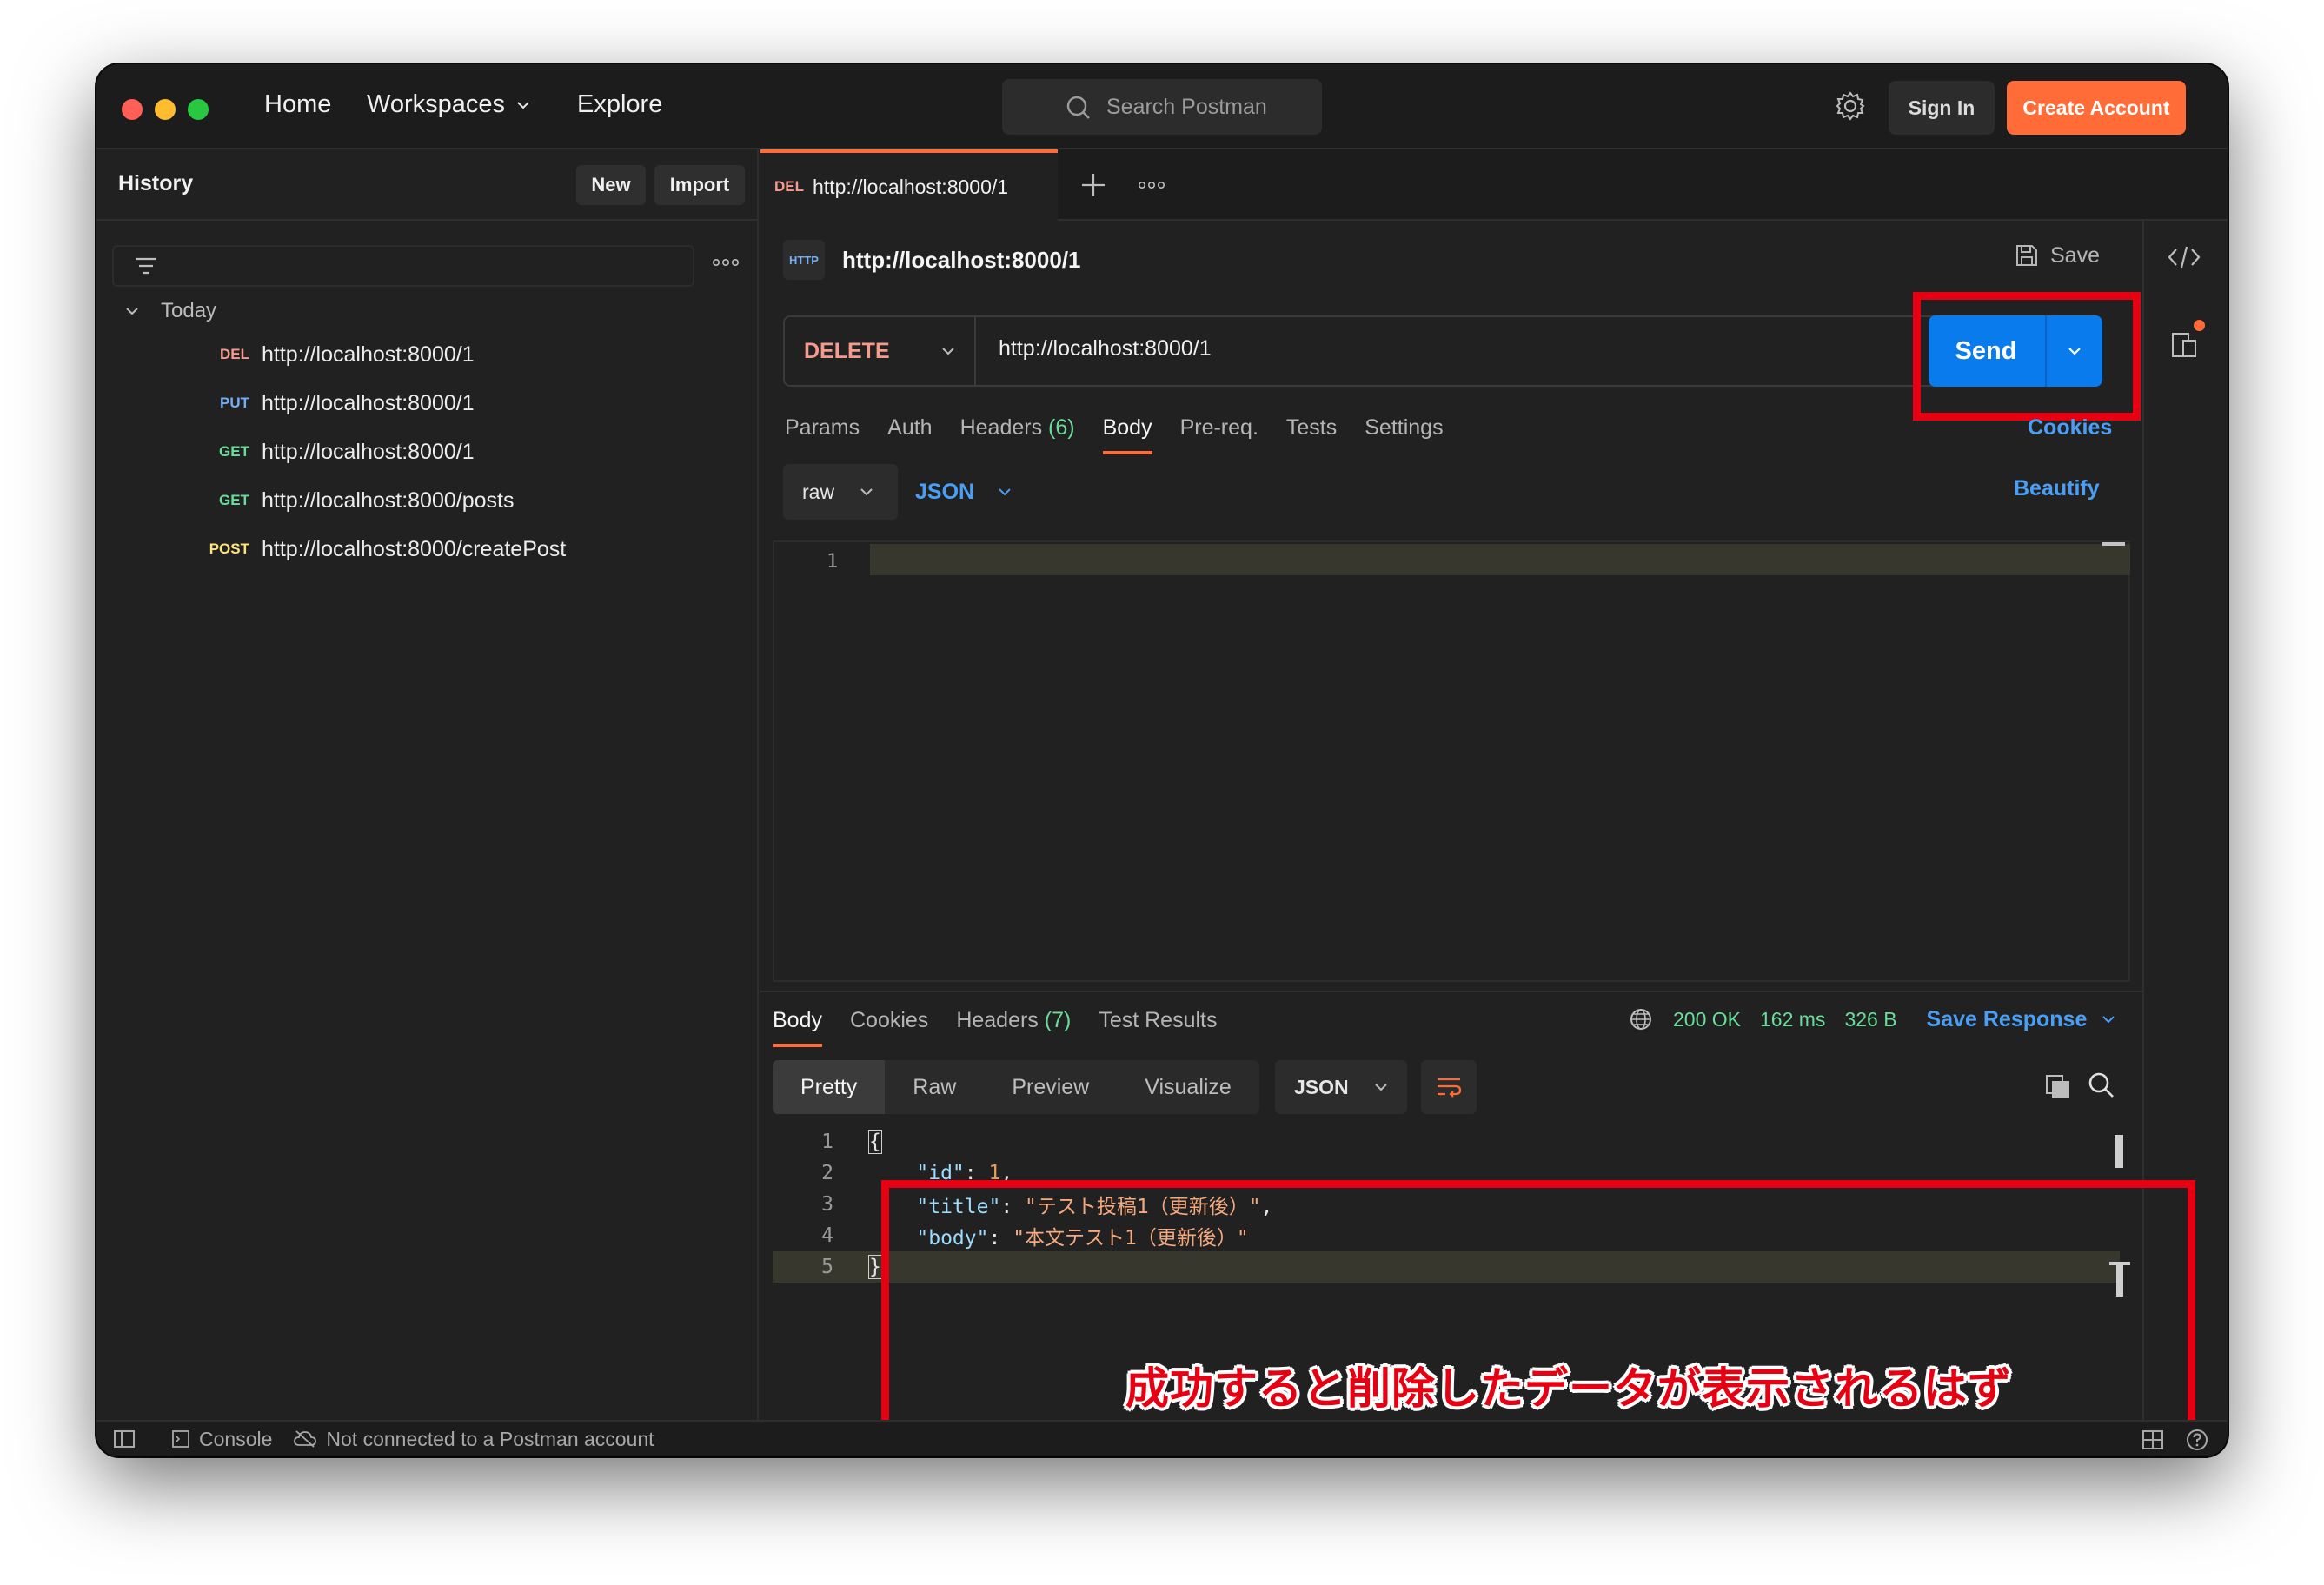 The width and height of the screenshot is (2324, 1585). What do you see at coordinates (823, 428) in the screenshot?
I see `tab-params: Params` at bounding box center [823, 428].